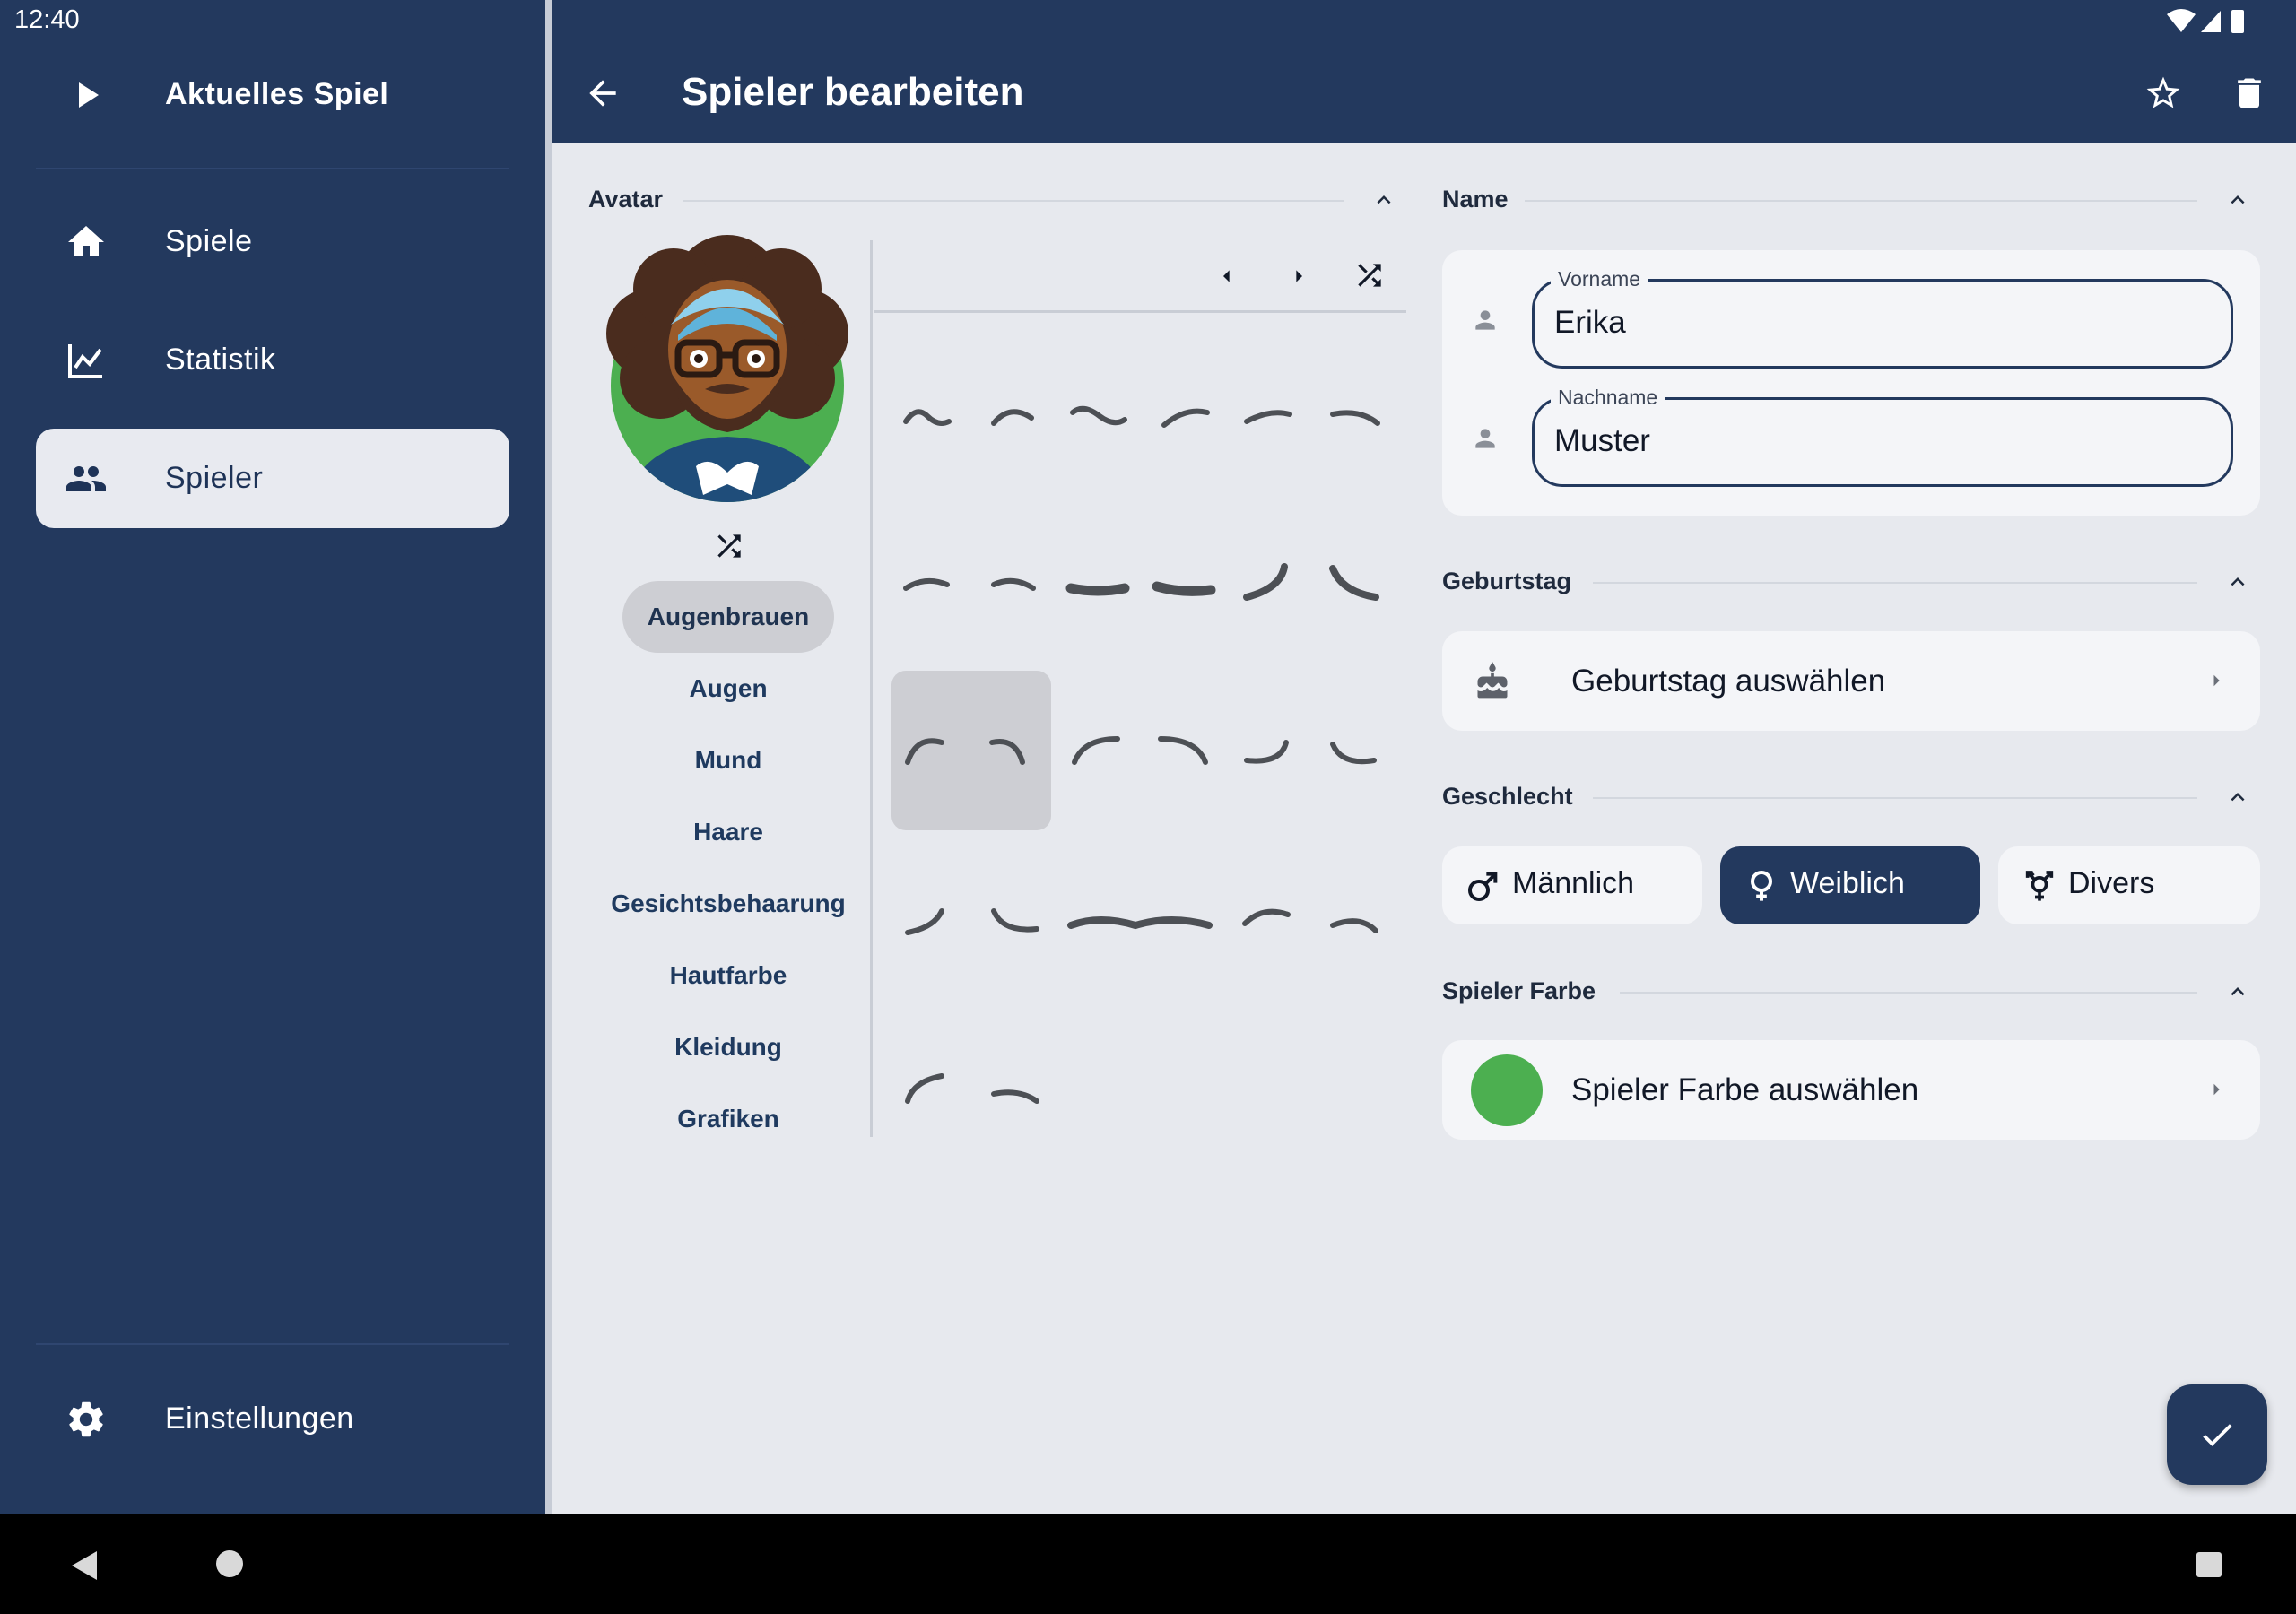 The image size is (2296, 1614). Describe the element at coordinates (853, 92) in the screenshot. I see `page-title: Spieler bearbeiten` at that location.